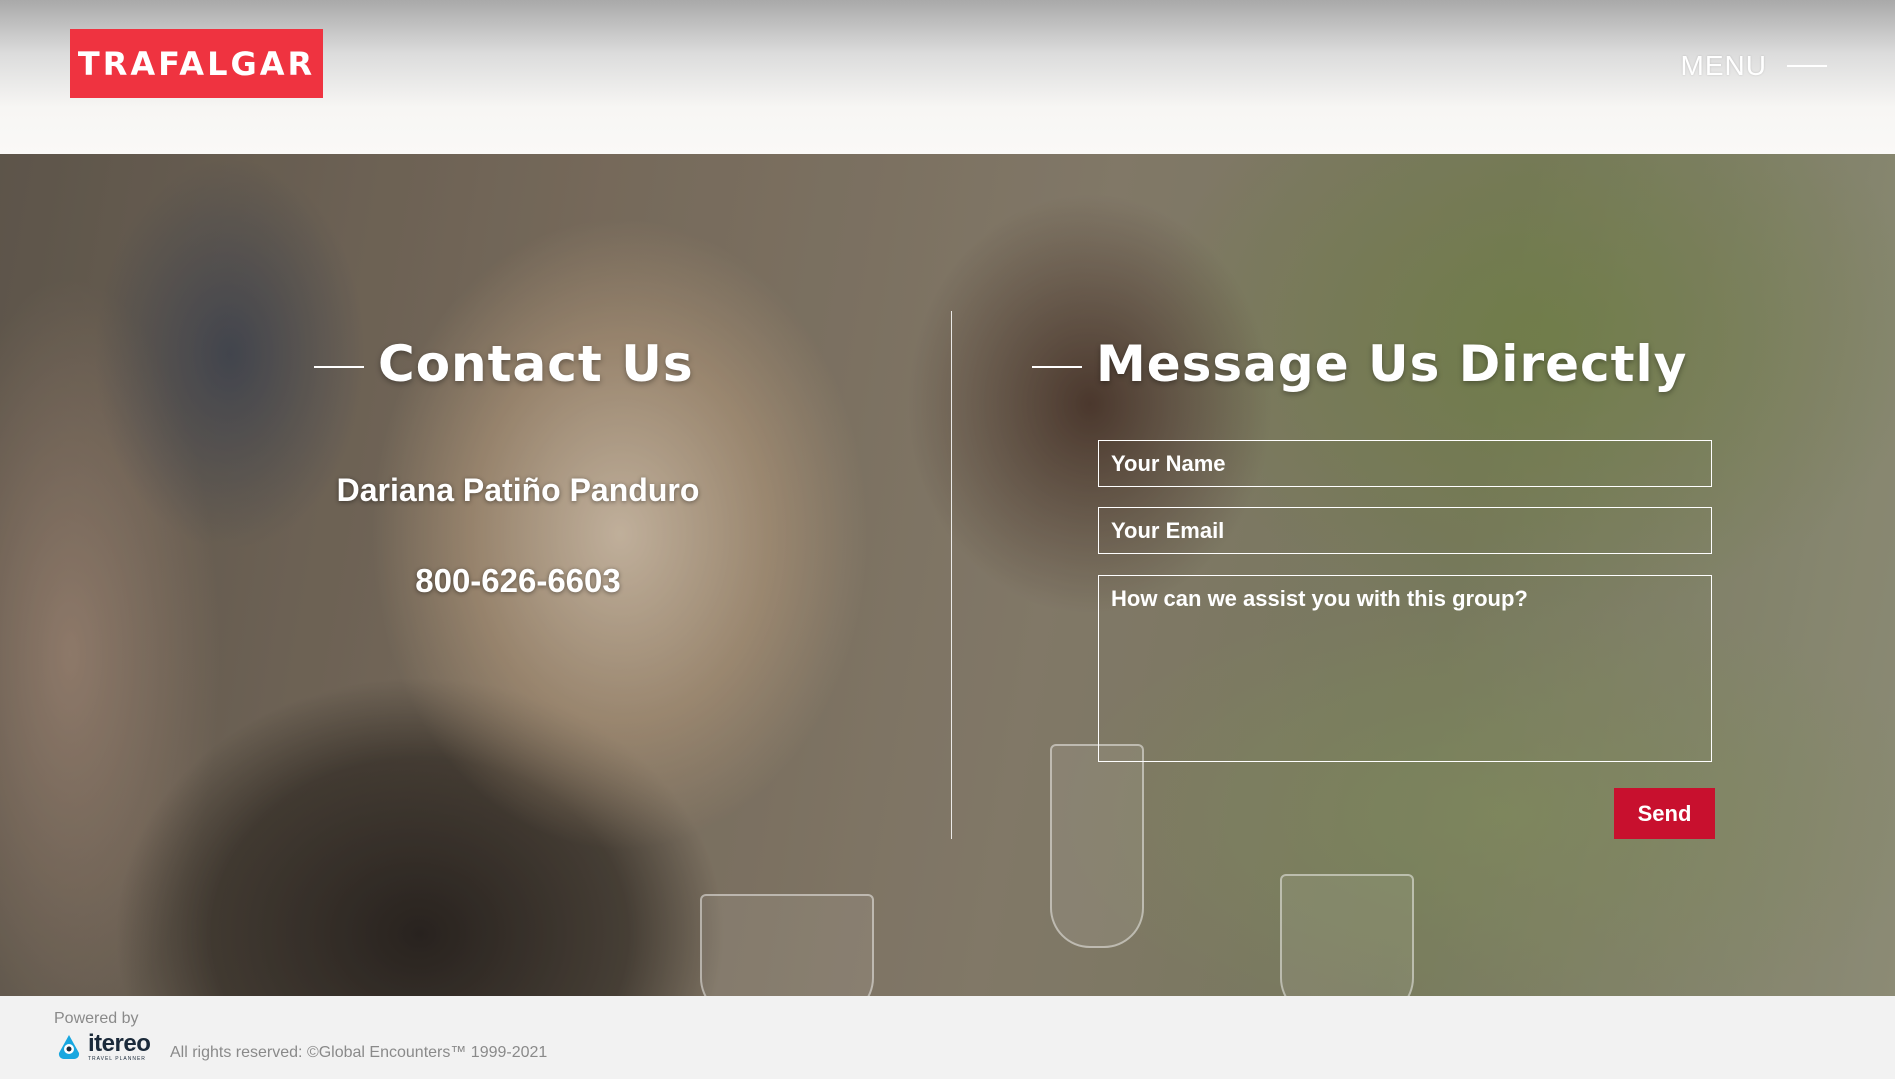 The image size is (1895, 1079). What do you see at coordinates (96, 1018) in the screenshot?
I see `powered-by-label: Powered by` at bounding box center [96, 1018].